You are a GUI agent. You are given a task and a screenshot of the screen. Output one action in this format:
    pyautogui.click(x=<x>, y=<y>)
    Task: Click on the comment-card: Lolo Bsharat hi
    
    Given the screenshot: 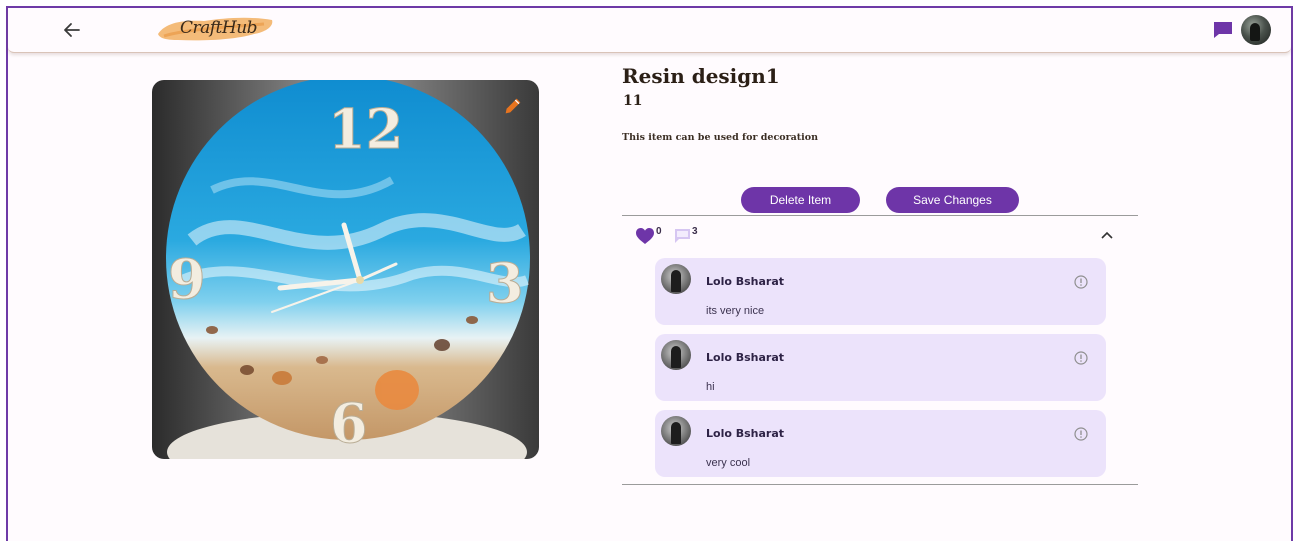 What is the action you would take?
    pyautogui.click(x=880, y=367)
    